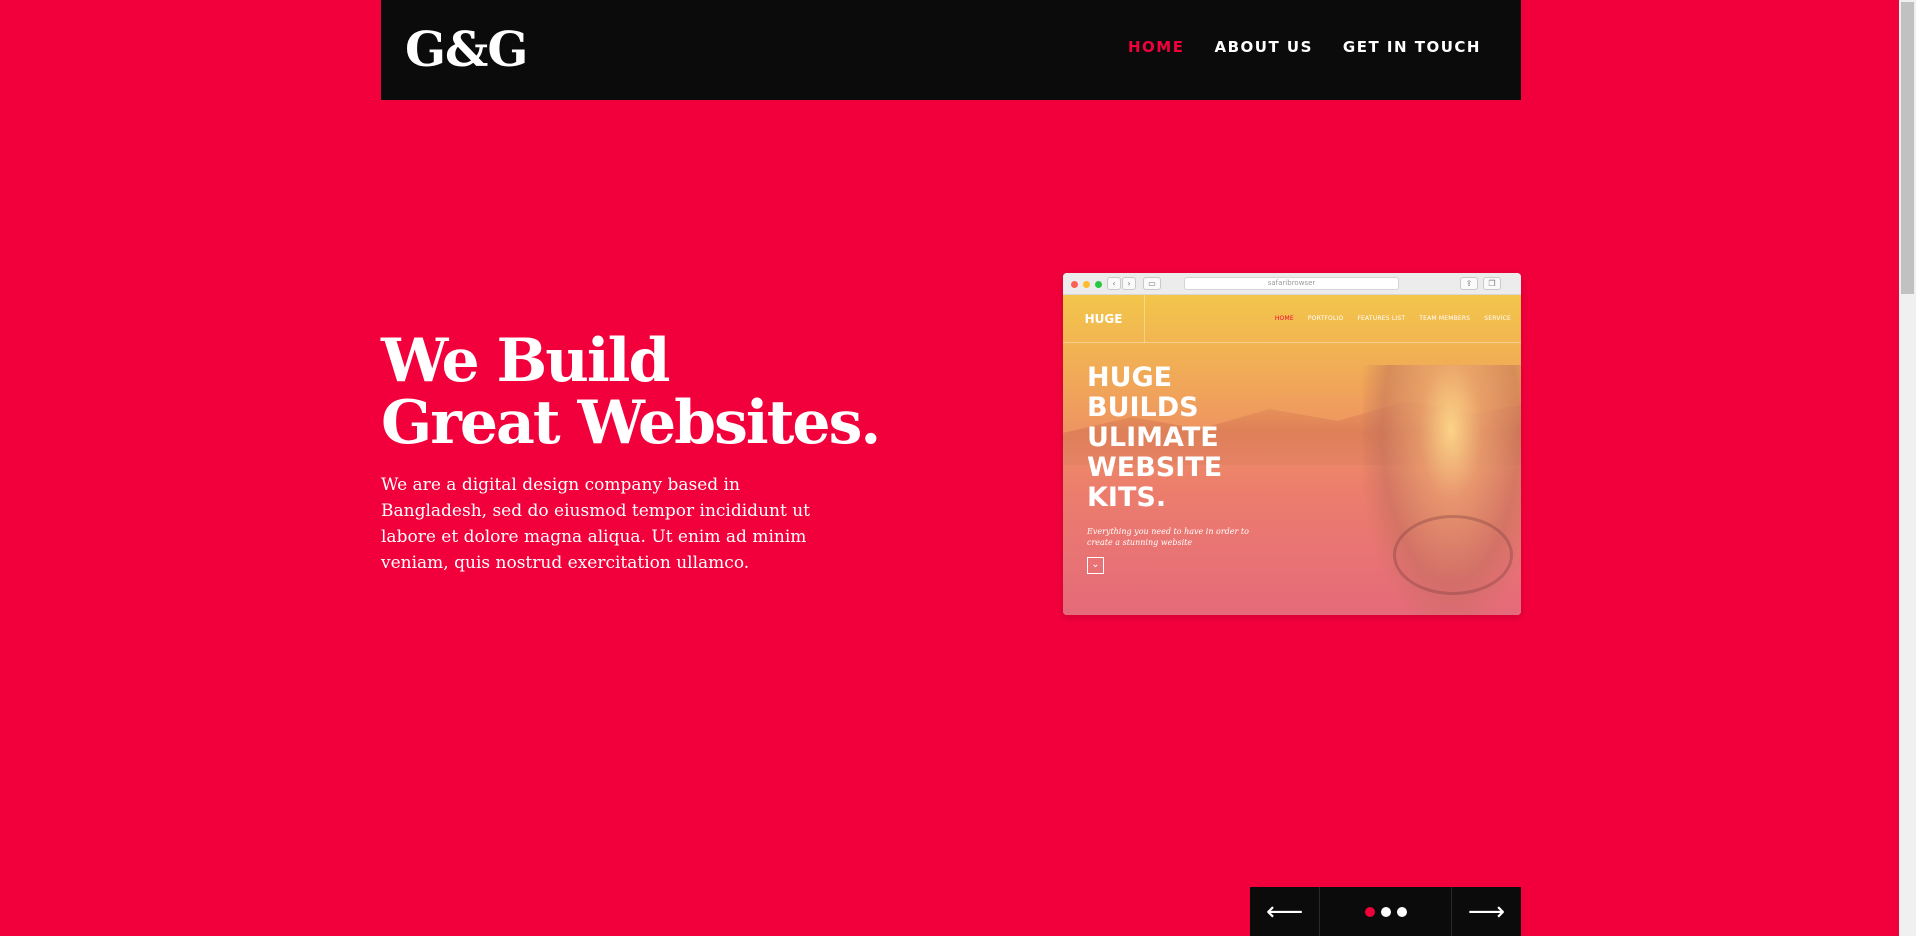  I want to click on mockup-photo-bike, so click(1453, 555).